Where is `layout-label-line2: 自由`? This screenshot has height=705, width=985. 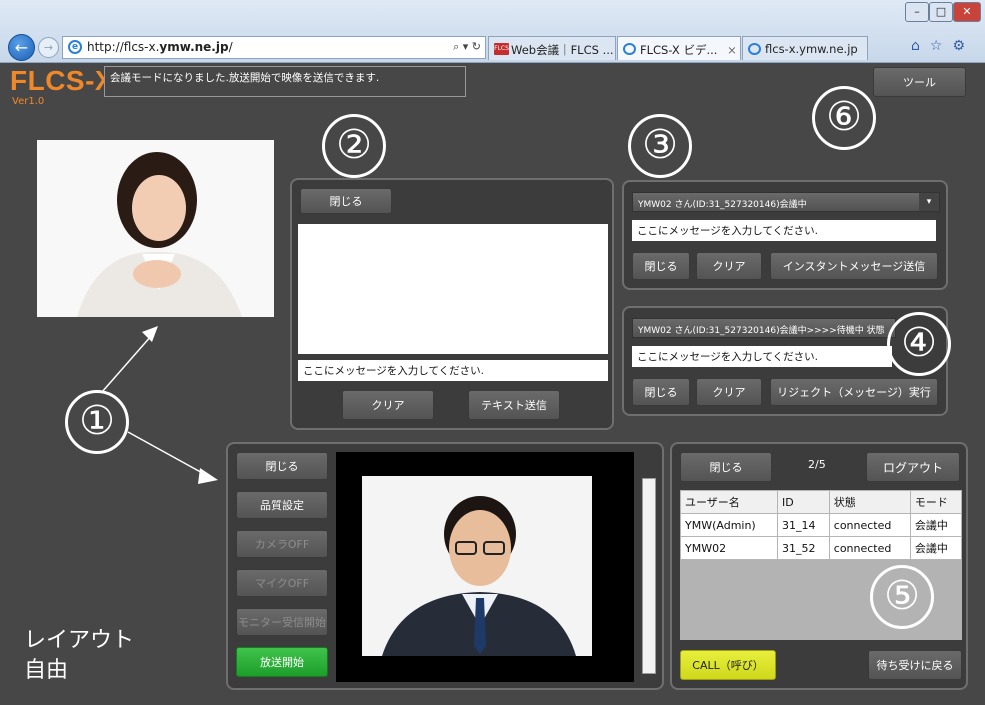 layout-label-line2: 自由 is located at coordinates (46, 670).